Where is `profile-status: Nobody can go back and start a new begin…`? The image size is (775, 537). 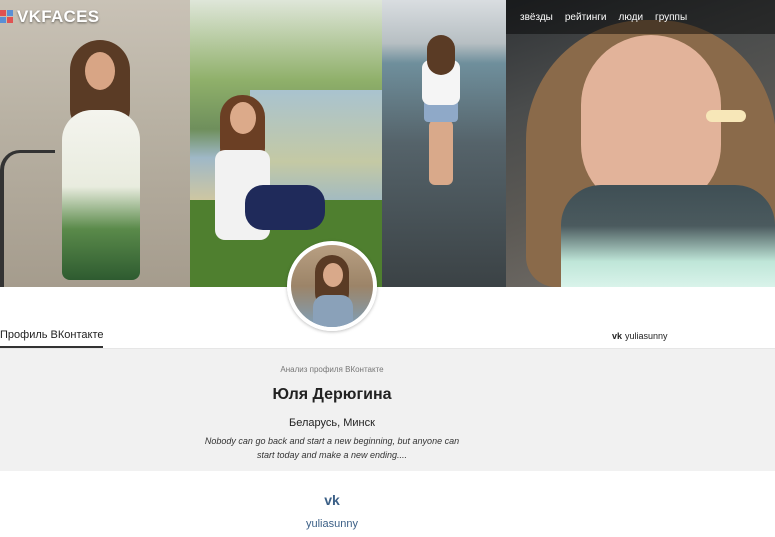
profile-status: Nobody can go back and start a new begin… is located at coordinates (332, 448).